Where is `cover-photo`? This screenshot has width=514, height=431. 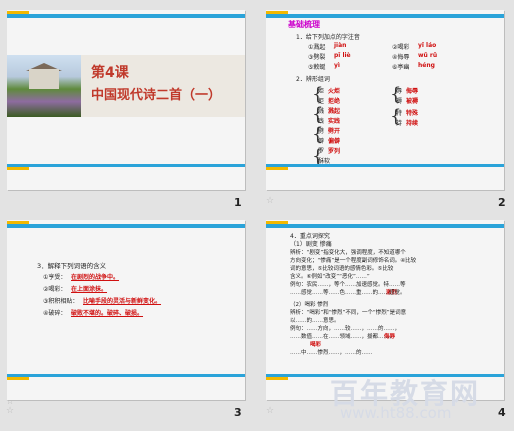
cover-photo is located at coordinates (44, 86).